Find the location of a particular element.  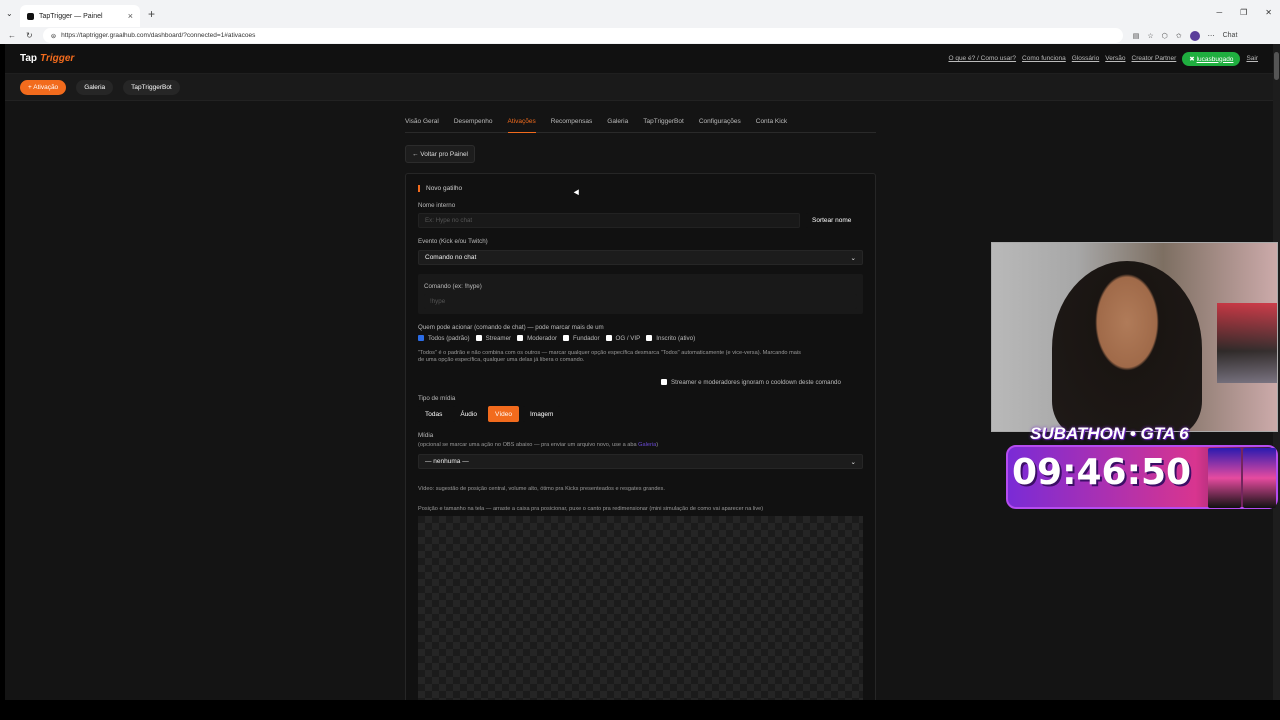

media-type-label: Tipo de mídia is located at coordinates (437, 398).